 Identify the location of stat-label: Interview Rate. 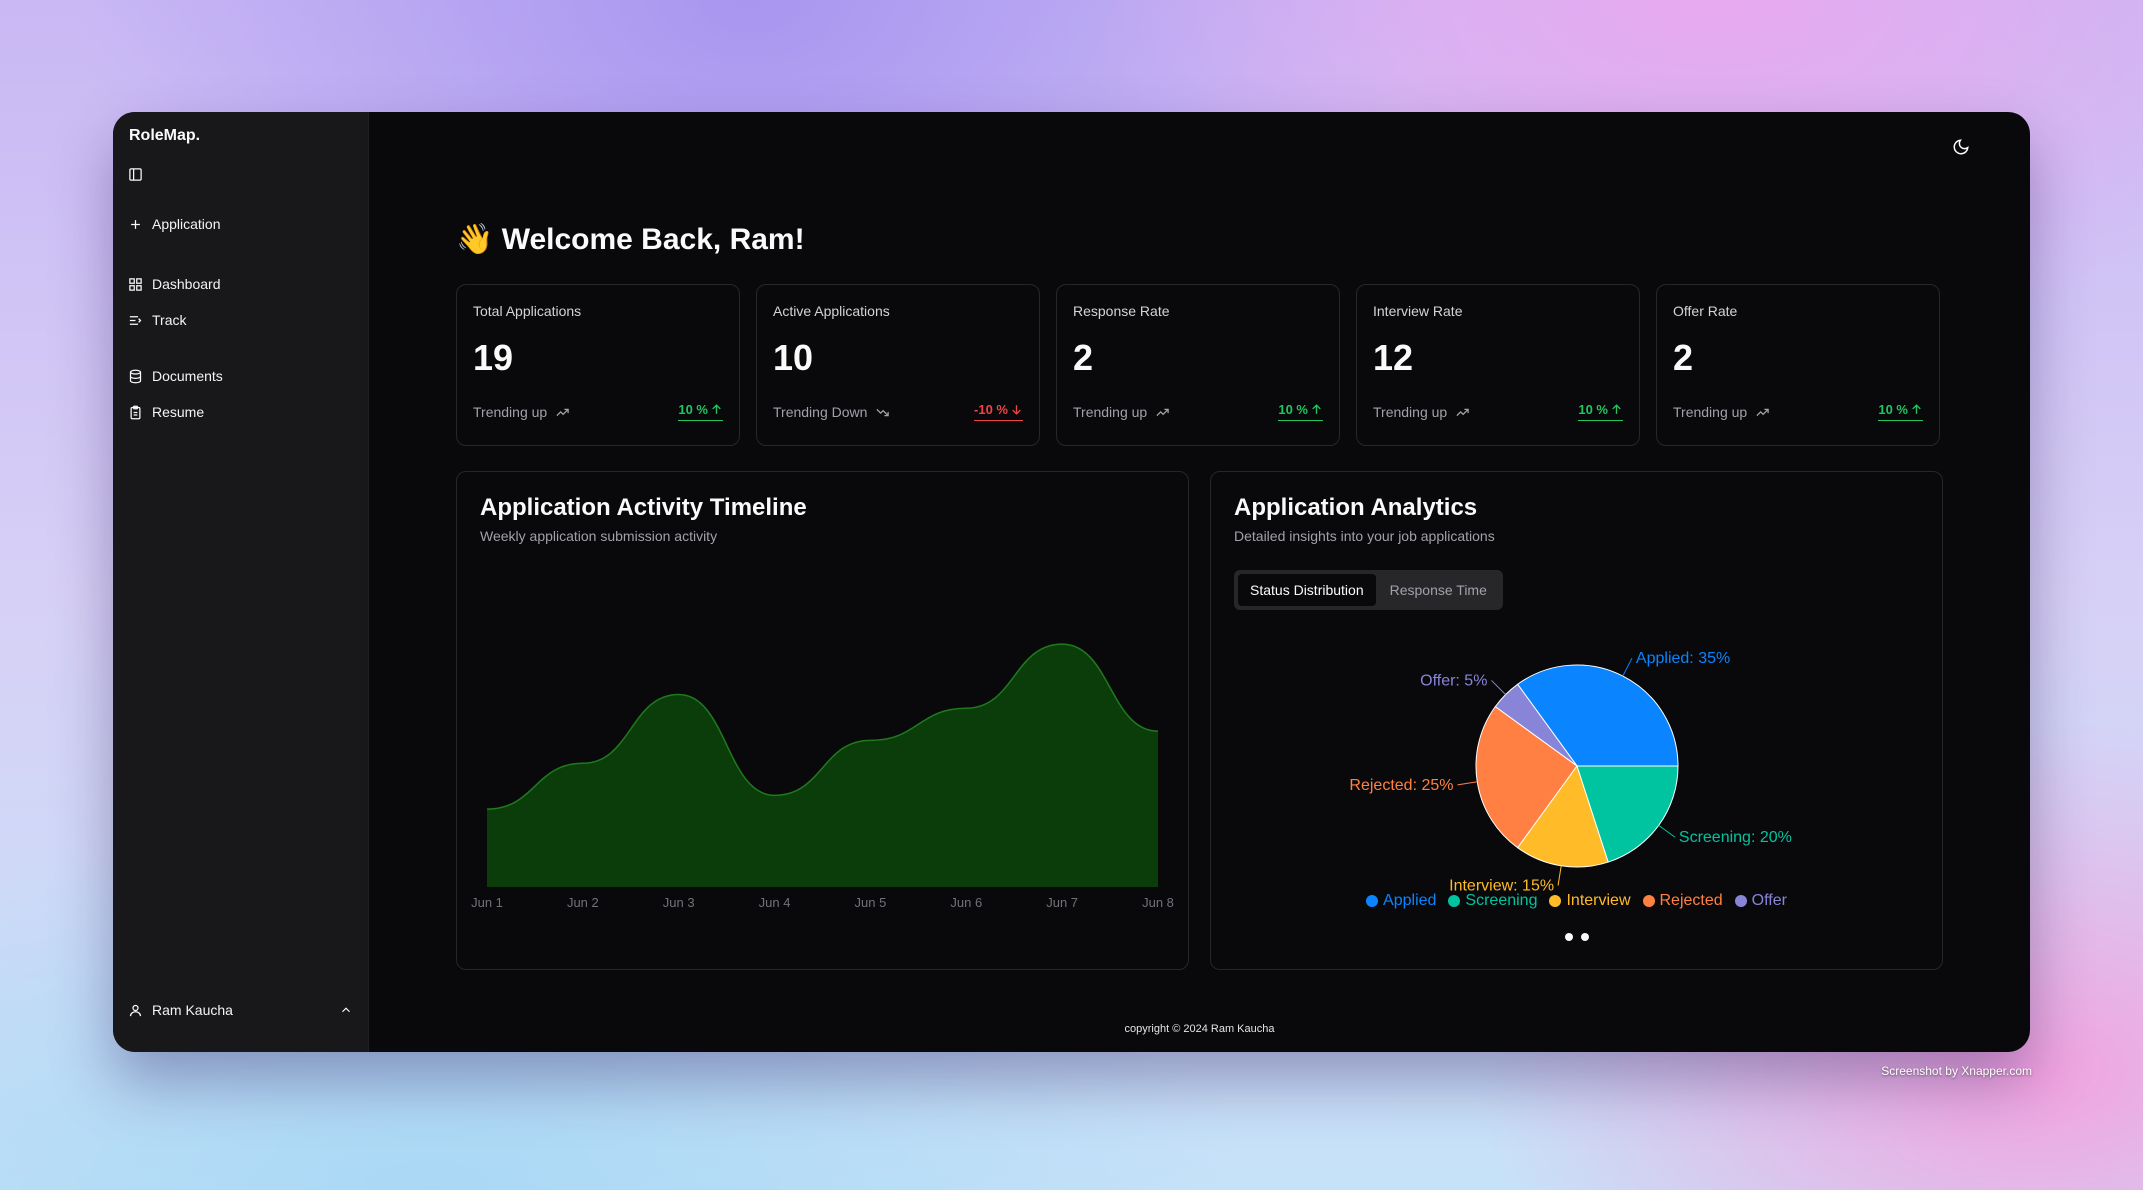
(1418, 311).